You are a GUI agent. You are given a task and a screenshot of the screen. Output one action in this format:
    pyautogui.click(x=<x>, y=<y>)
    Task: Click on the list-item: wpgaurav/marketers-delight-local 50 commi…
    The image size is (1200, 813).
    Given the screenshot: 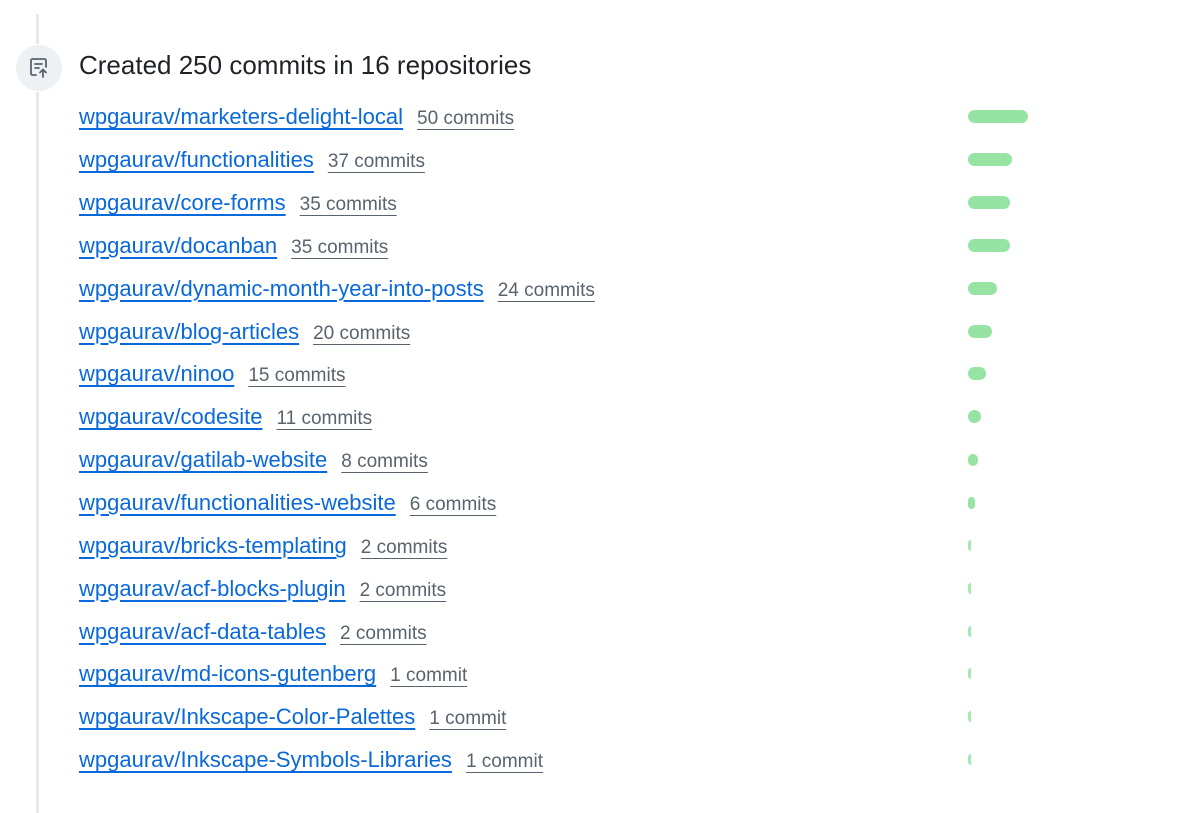 What is the action you would take?
    pyautogui.click(x=609, y=117)
    